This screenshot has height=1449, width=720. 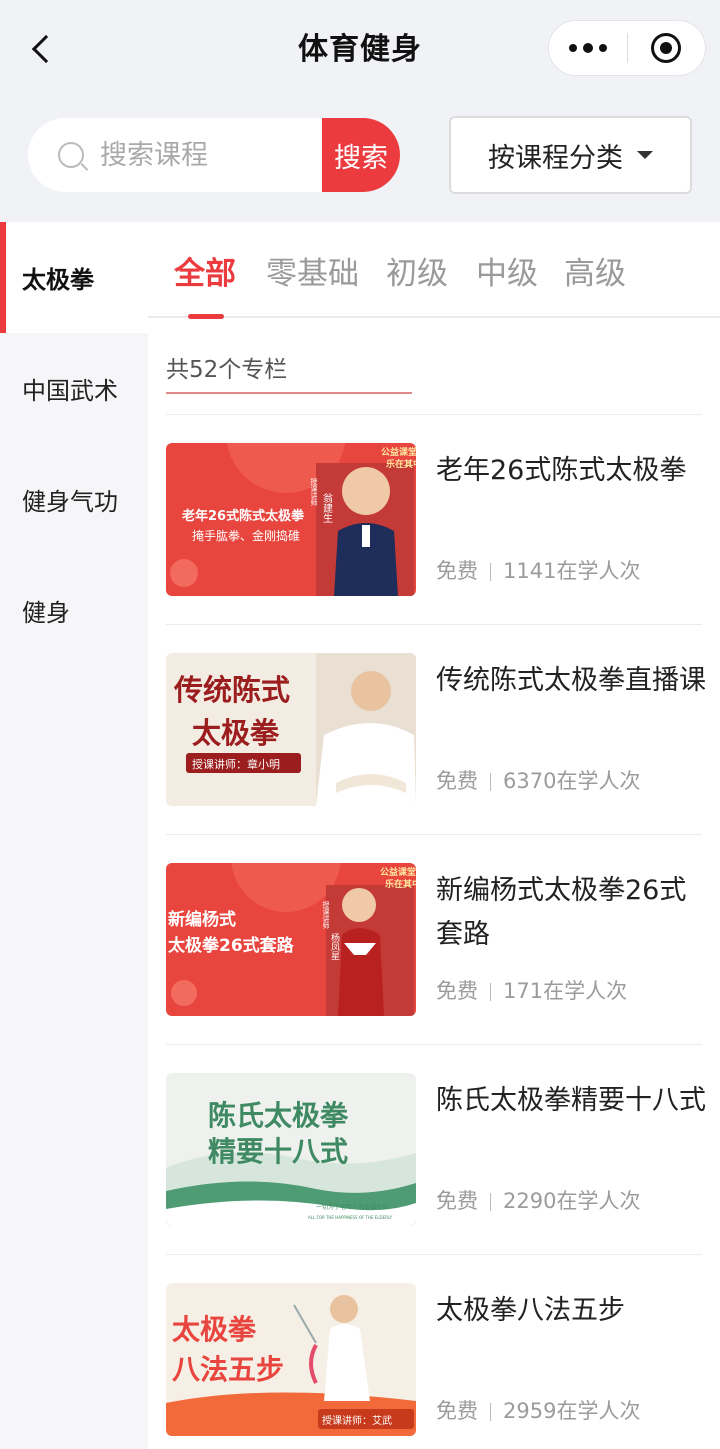 I want to click on thumb-line2: 掩手肱拳、金刚捣碓, so click(x=246, y=535).